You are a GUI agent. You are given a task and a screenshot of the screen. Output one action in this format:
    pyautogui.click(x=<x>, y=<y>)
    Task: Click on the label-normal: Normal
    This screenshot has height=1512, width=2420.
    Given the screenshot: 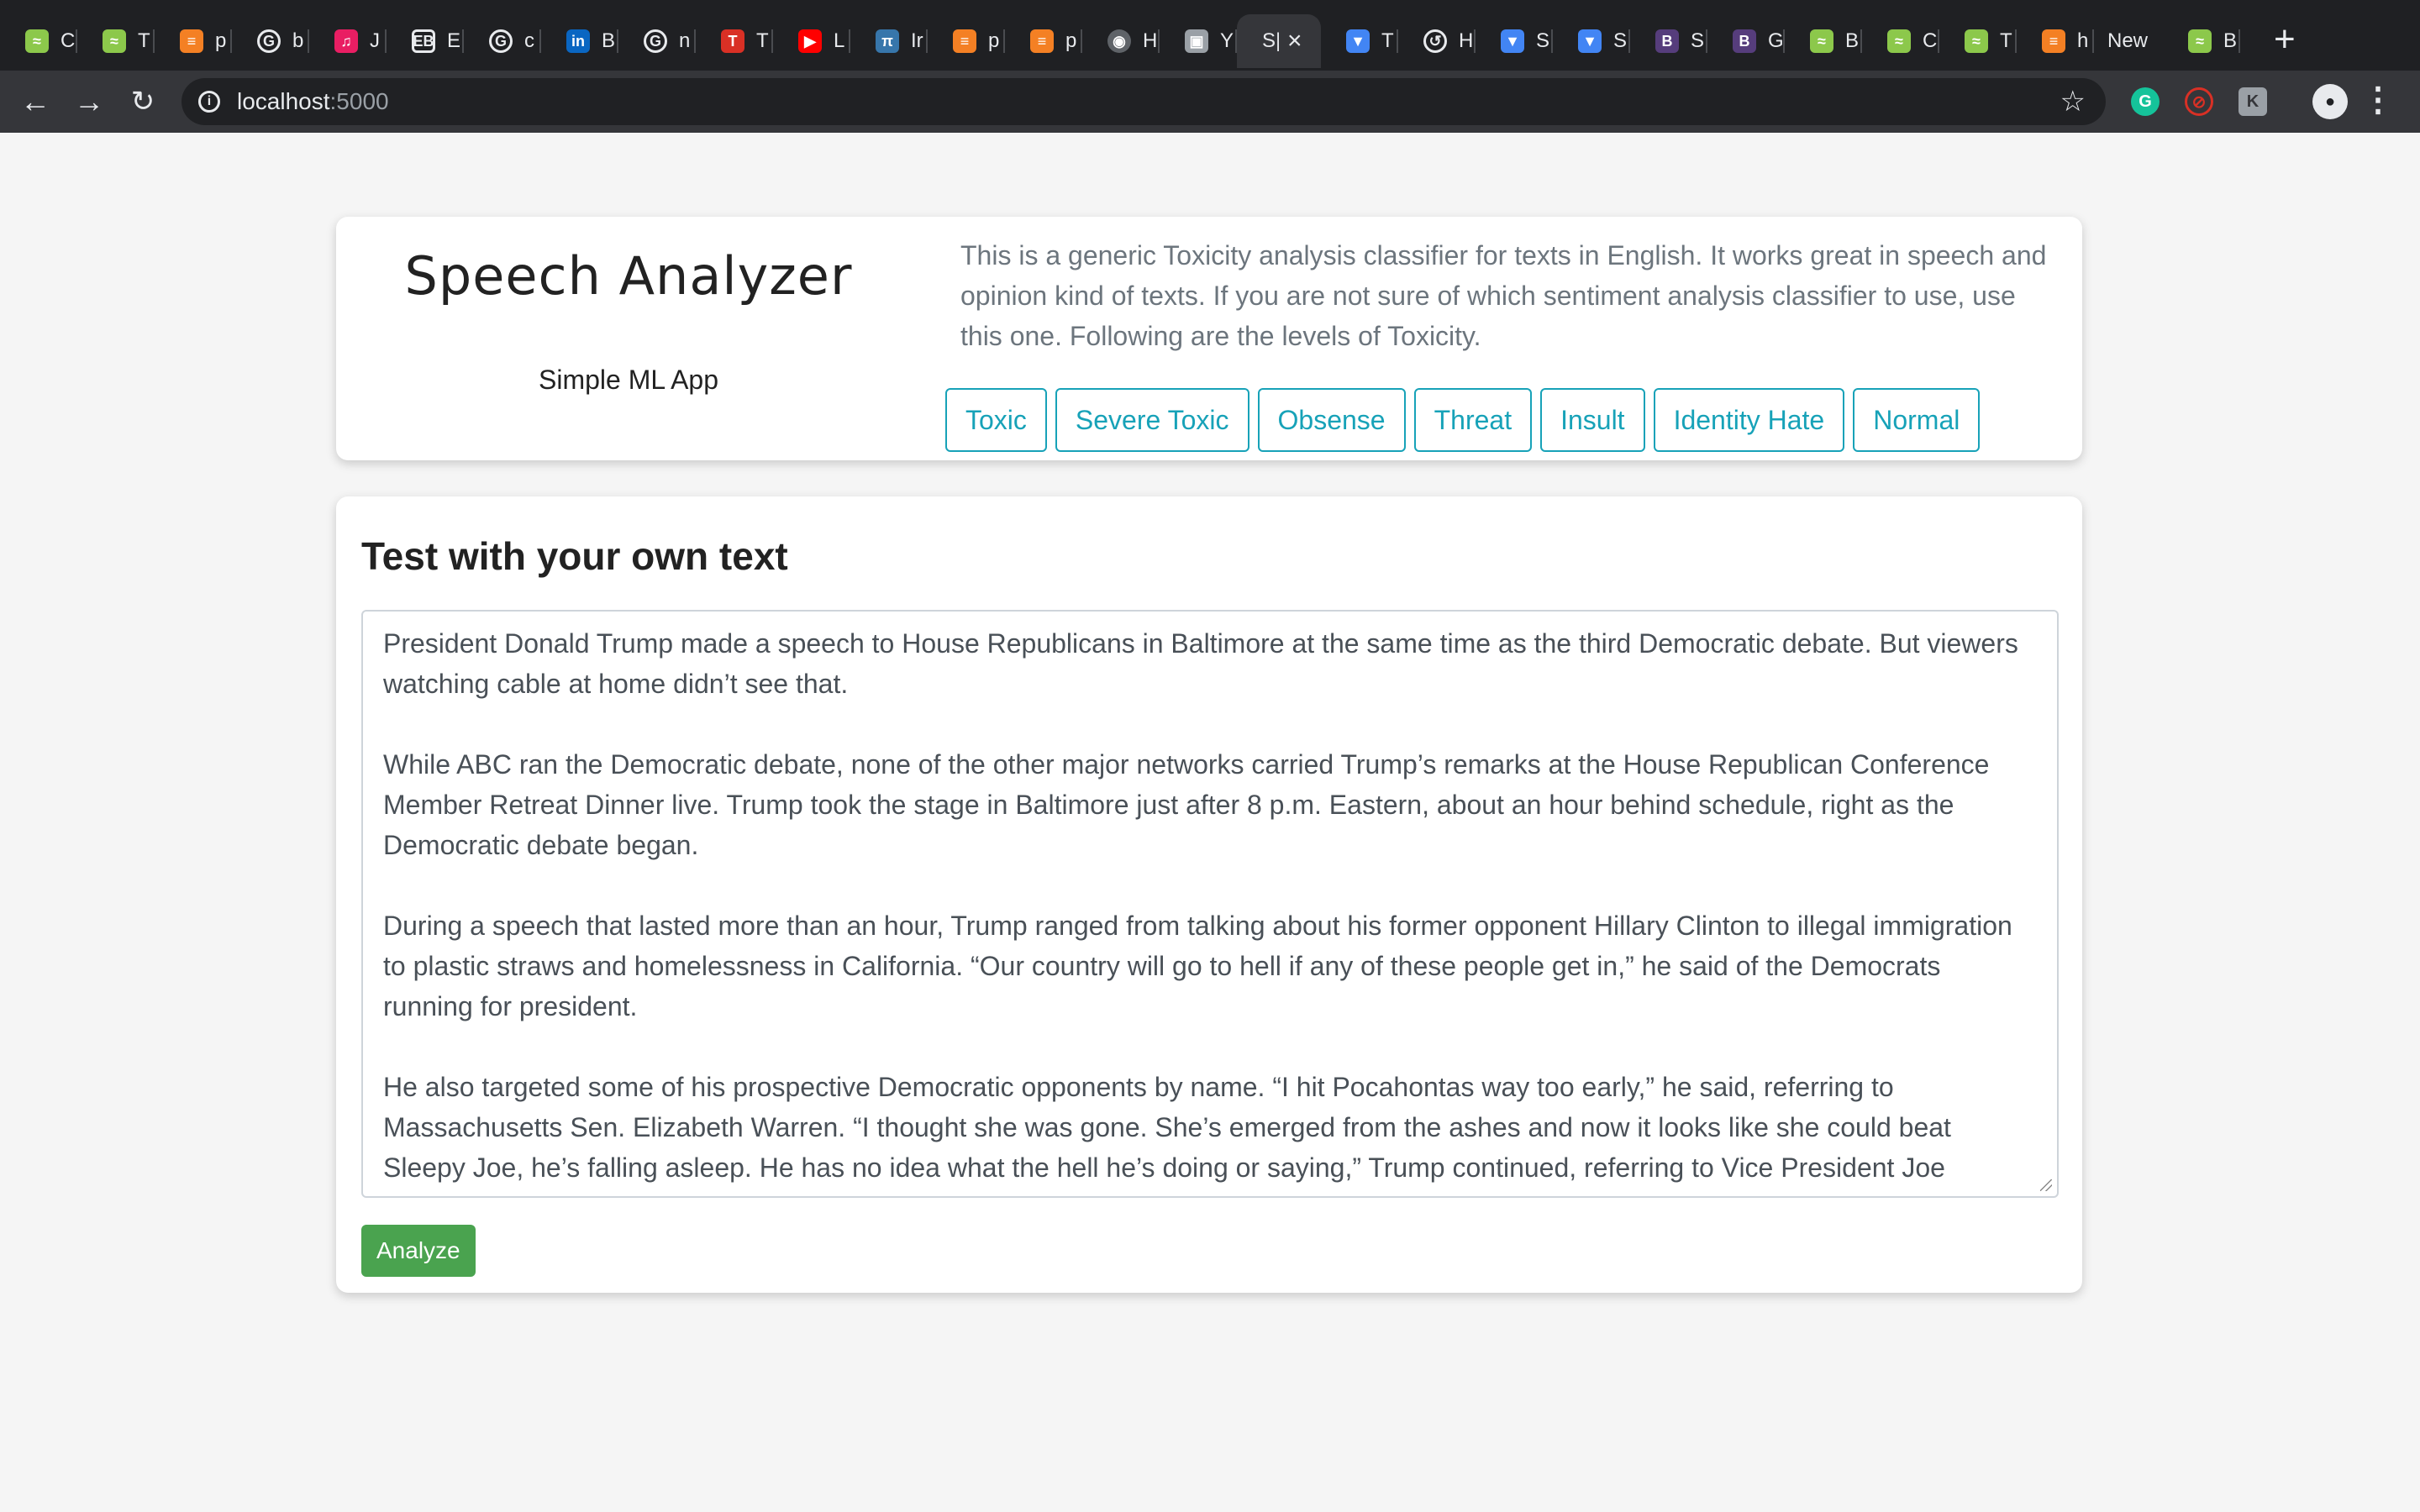 What is the action you would take?
    pyautogui.click(x=1917, y=420)
    